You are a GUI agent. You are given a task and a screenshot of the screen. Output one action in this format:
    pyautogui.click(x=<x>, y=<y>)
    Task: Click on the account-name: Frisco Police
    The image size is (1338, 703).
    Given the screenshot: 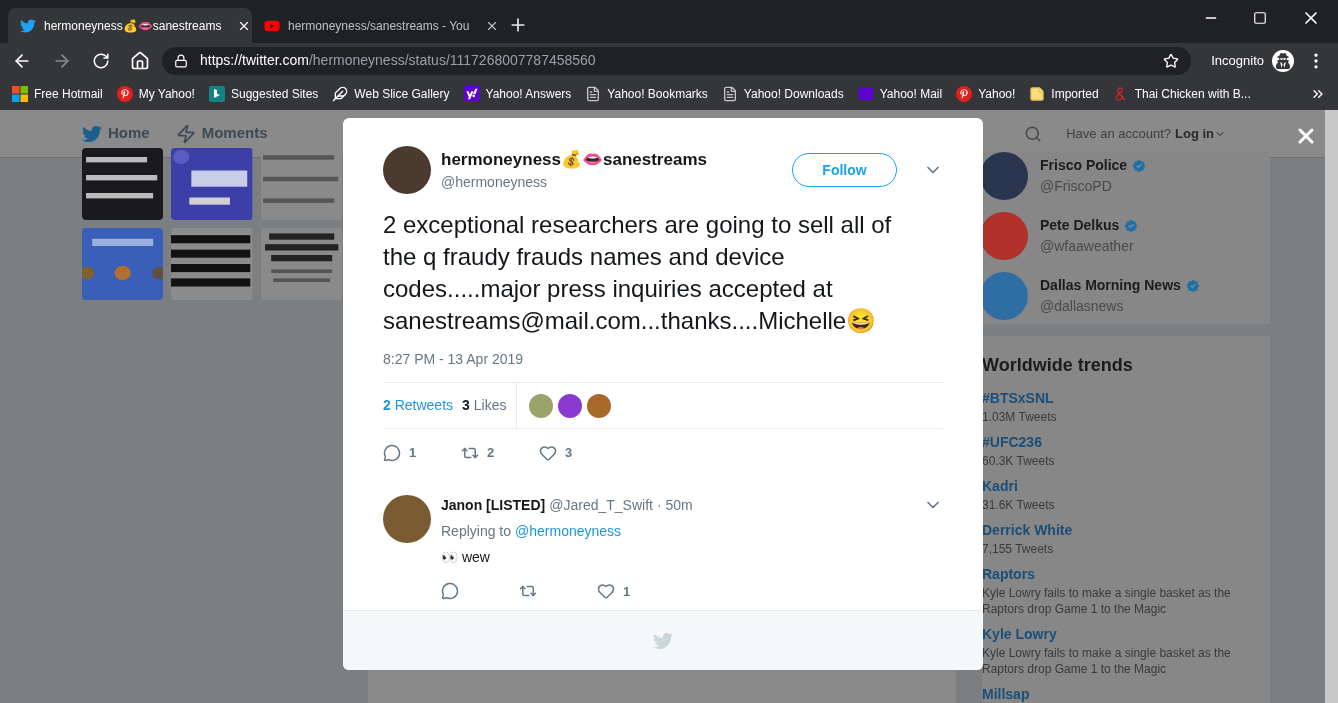 What is the action you would take?
    pyautogui.click(x=1084, y=165)
    